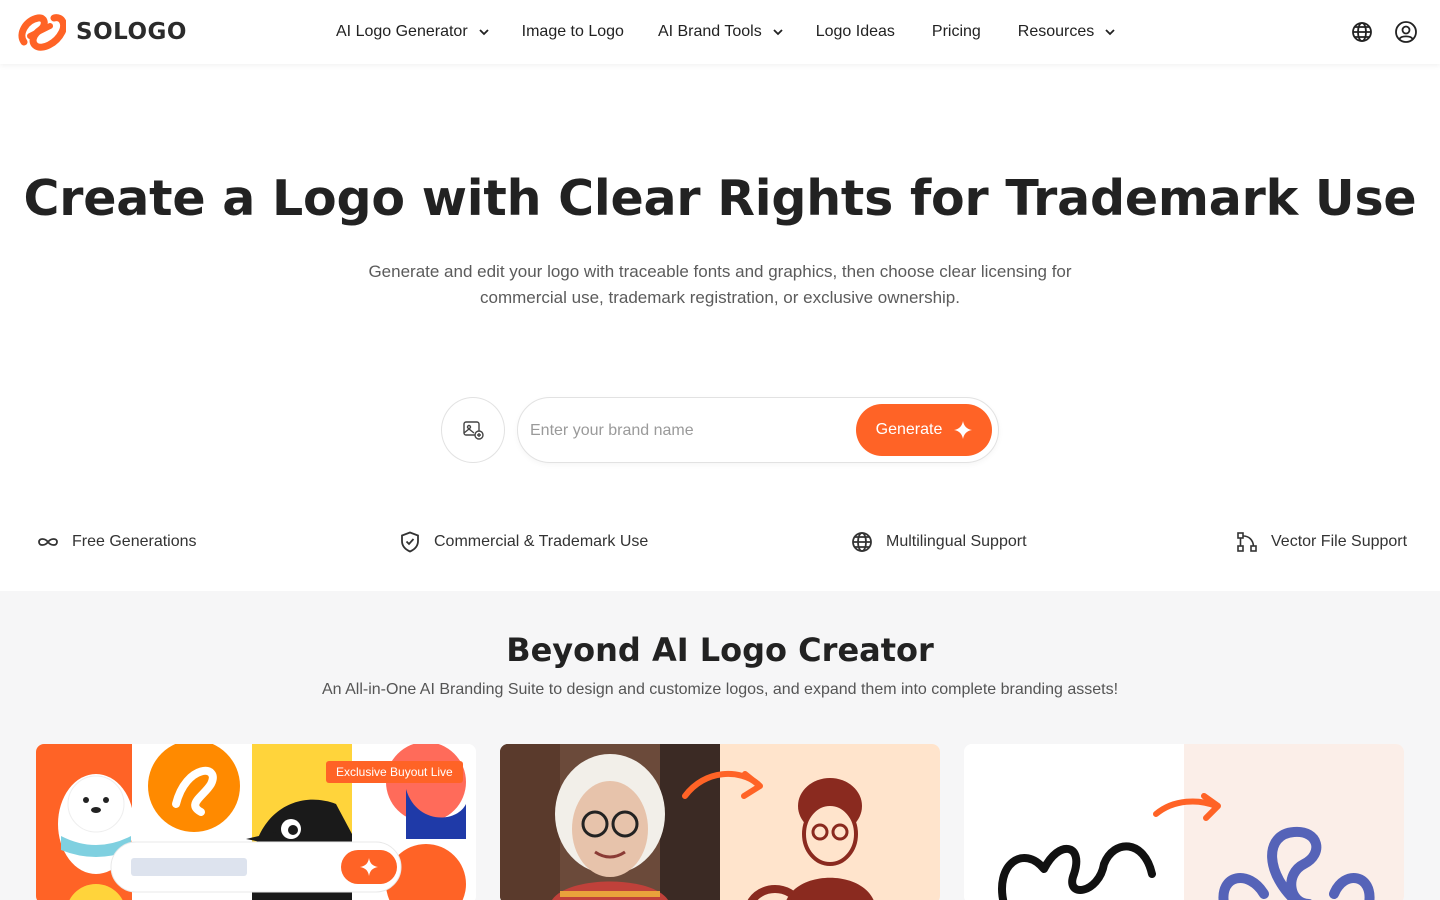  I want to click on nav-pricing: Pricing, so click(956, 32).